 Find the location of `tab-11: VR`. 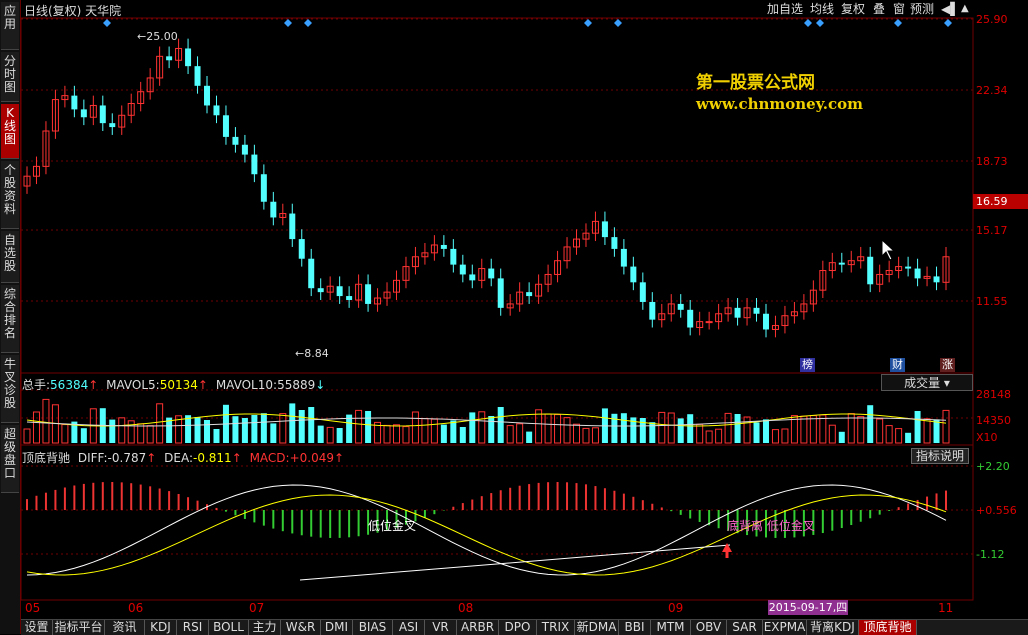

tab-11: VR is located at coordinates (441, 627).